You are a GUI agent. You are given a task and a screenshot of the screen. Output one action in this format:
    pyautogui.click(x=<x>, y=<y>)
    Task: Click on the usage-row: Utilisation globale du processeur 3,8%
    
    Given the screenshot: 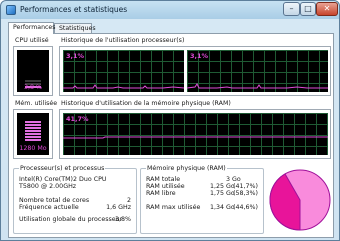 What is the action you would take?
    pyautogui.click(x=75, y=220)
    